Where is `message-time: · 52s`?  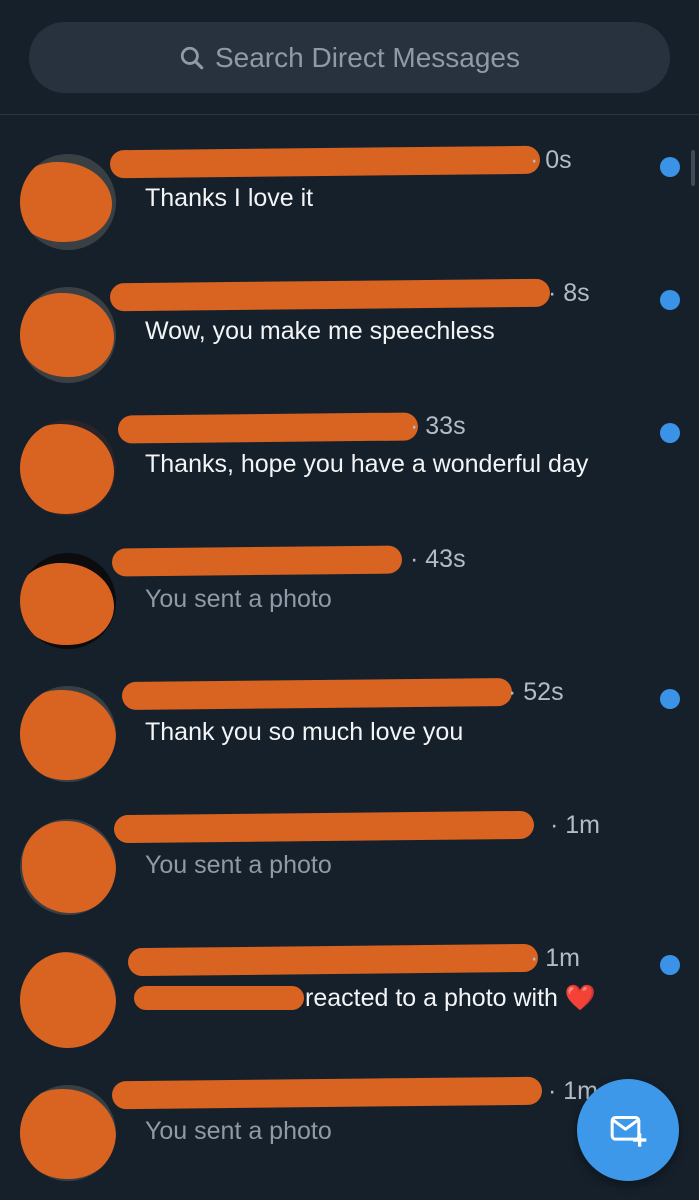
message-time: · 52s is located at coordinates (536, 692).